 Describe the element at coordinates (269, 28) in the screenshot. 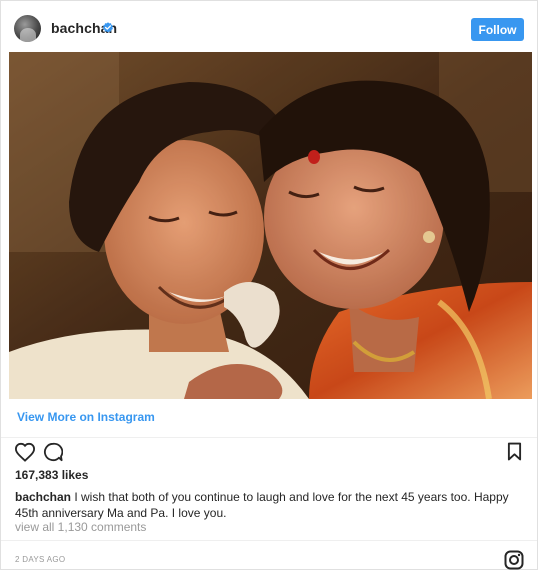

I see `post-header: bachchan Follow` at that location.